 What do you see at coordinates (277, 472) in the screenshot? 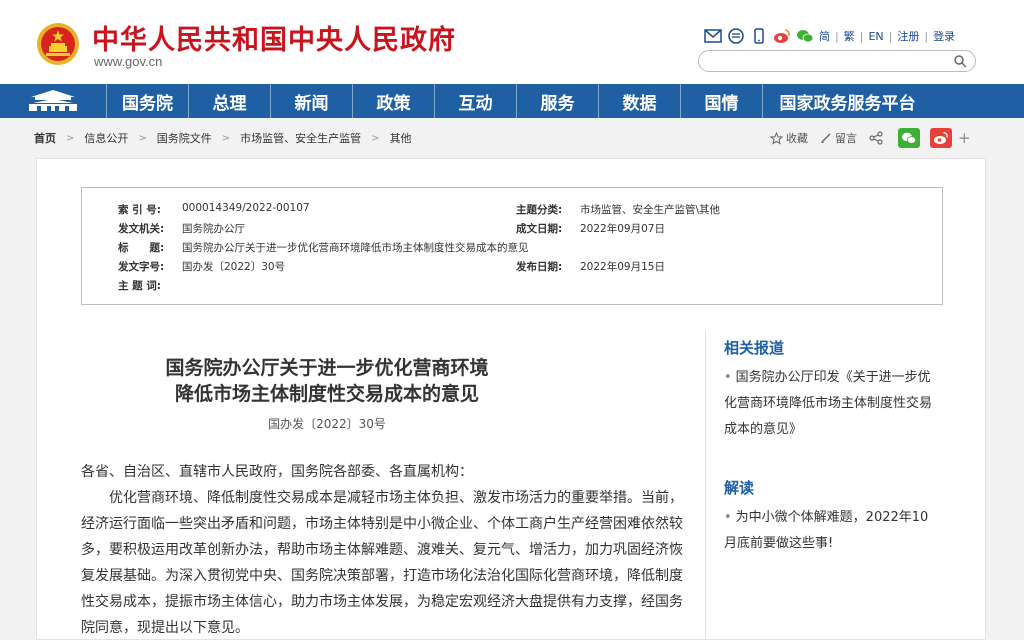
I see `document-salutation: 各省、自治区、直辖市人民政府，国务院各部委、各直属机构：` at bounding box center [277, 472].